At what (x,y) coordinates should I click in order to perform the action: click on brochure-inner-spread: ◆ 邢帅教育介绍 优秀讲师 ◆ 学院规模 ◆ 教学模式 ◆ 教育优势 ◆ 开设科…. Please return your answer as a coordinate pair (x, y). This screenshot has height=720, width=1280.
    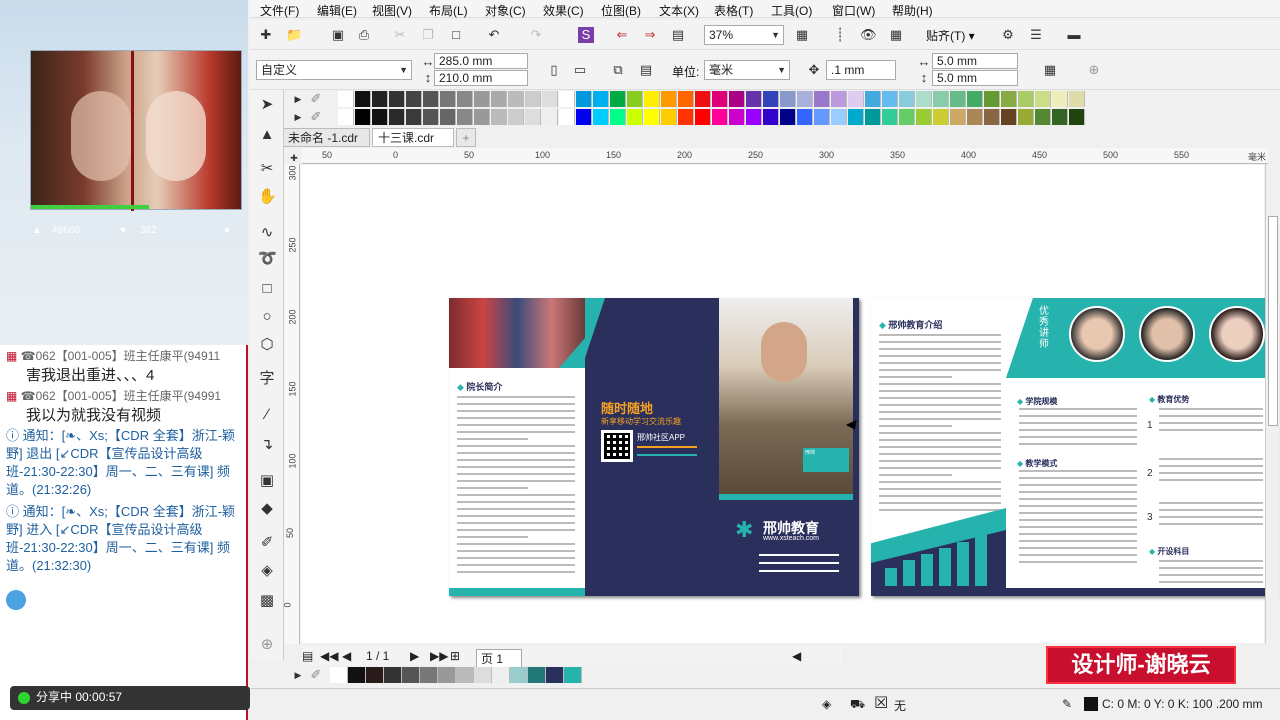
    Looking at the image, I should click on (1073, 447).